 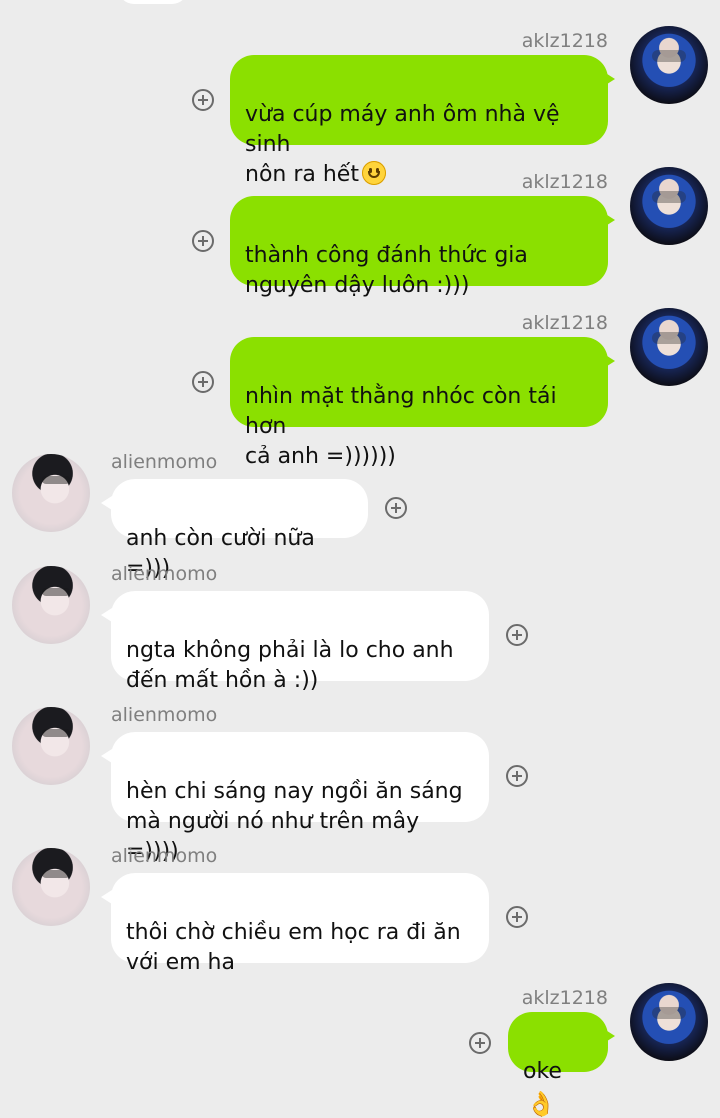 I want to click on message-bubble: thôi chờ chiều em học ra đi ăn với em ha, so click(x=300, y=924).